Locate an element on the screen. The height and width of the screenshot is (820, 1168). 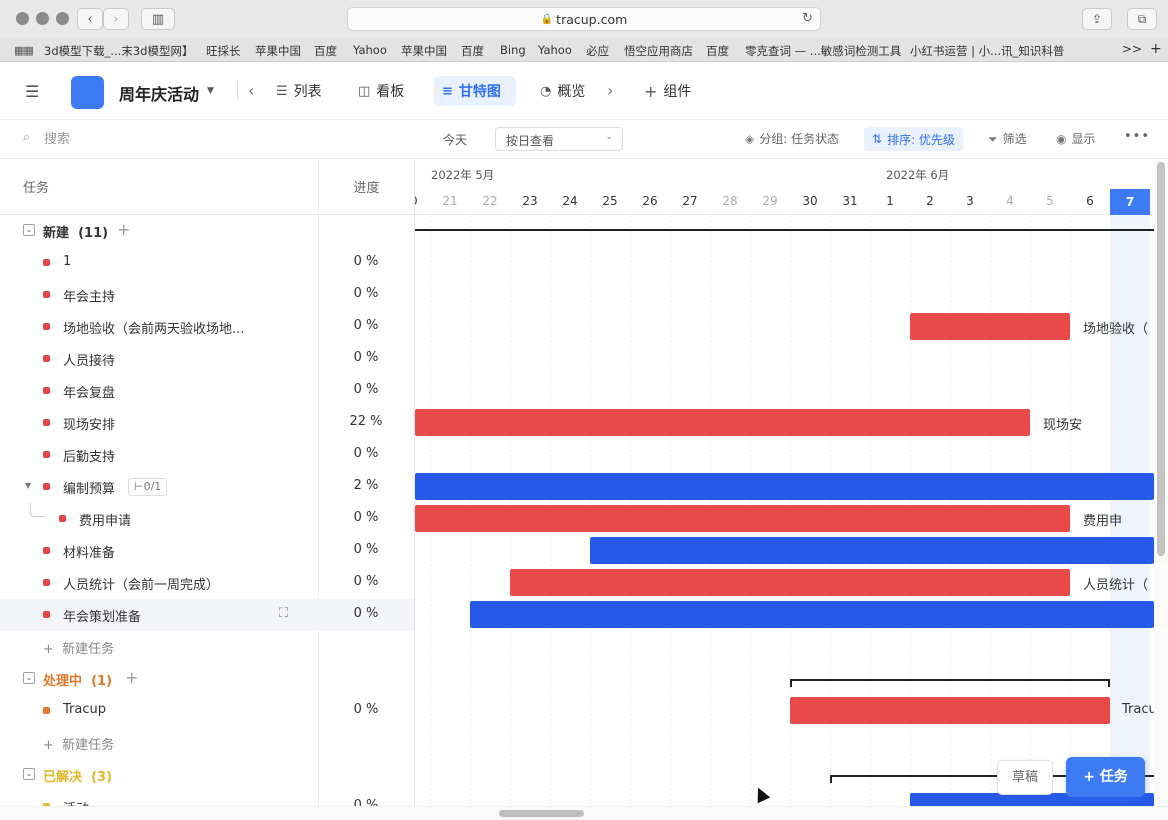
more-icon: ••• is located at coordinates (1137, 136).